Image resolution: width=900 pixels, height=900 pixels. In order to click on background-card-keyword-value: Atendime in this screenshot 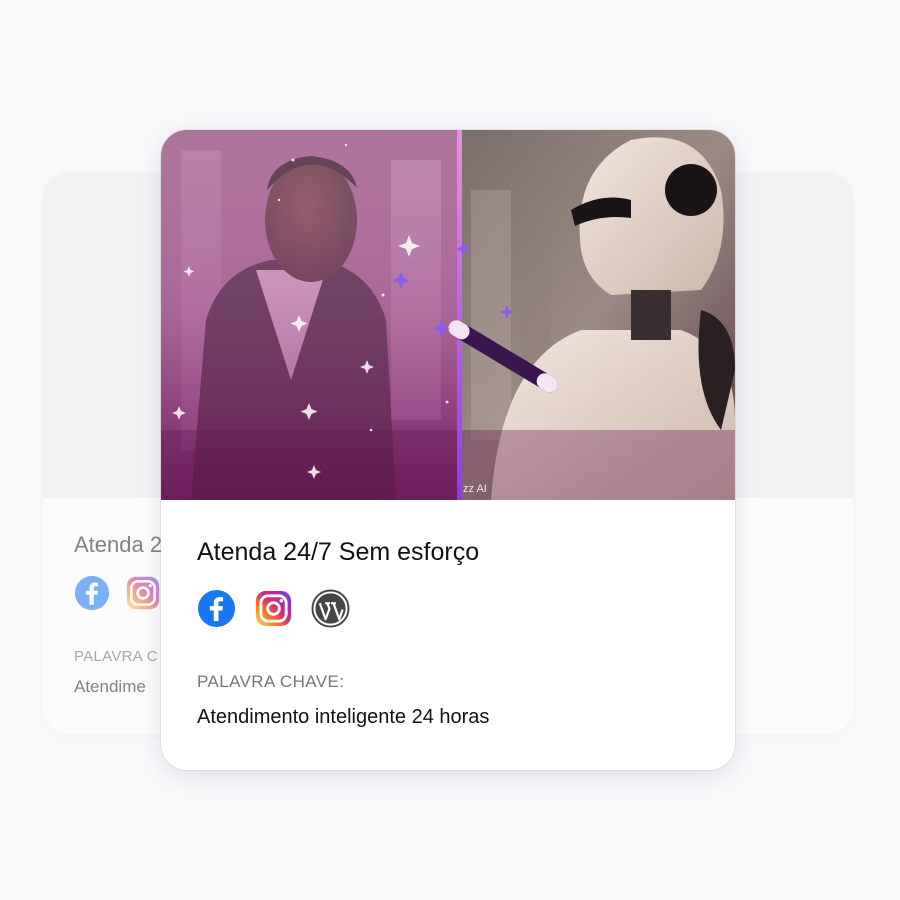, I will do `click(110, 686)`.